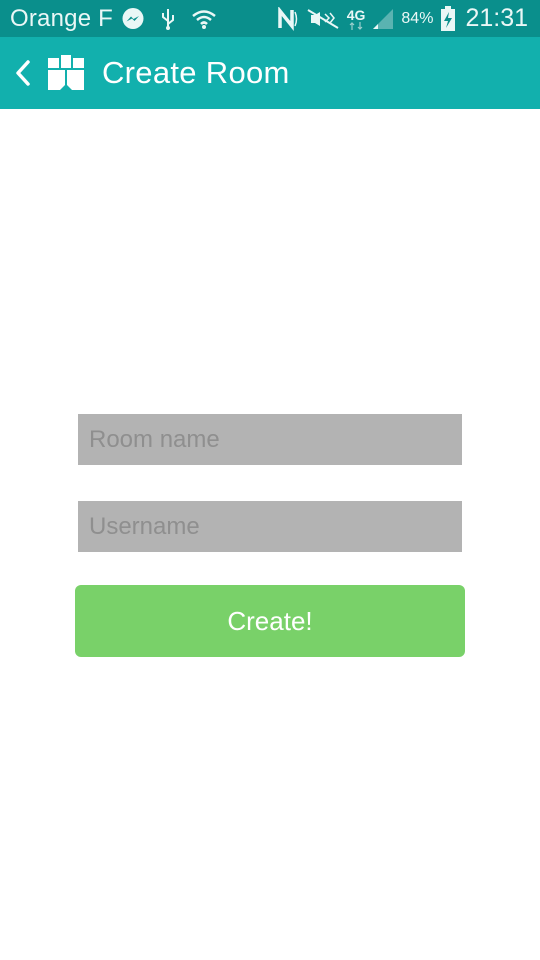  What do you see at coordinates (66, 73) in the screenshot?
I see `app-logo-icon` at bounding box center [66, 73].